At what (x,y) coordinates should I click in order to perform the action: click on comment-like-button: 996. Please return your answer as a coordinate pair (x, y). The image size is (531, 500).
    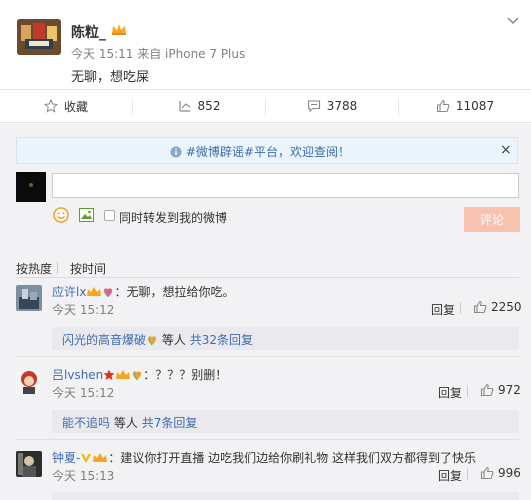
    Looking at the image, I should click on (500, 473).